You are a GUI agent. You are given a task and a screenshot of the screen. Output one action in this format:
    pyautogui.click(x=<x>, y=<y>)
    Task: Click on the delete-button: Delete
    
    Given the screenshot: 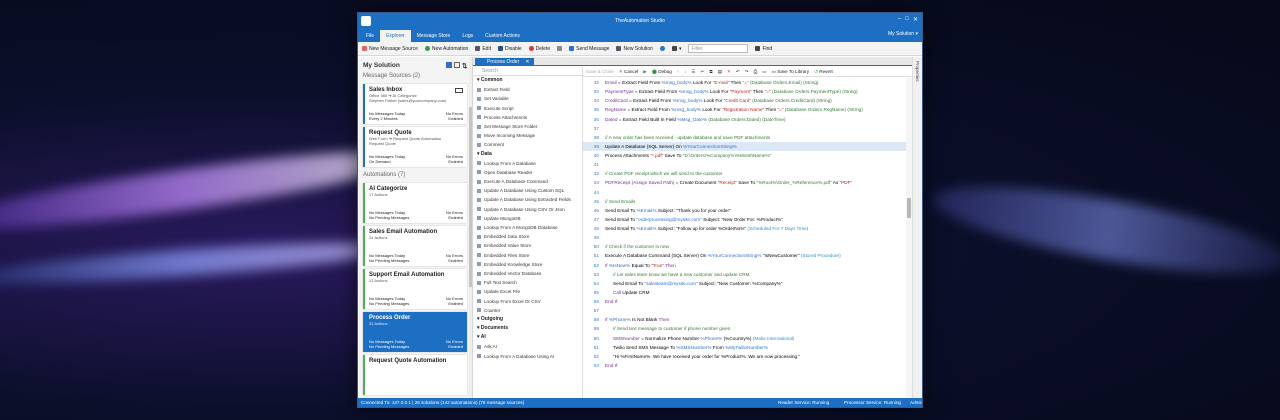 What is the action you would take?
    pyautogui.click(x=539, y=49)
    